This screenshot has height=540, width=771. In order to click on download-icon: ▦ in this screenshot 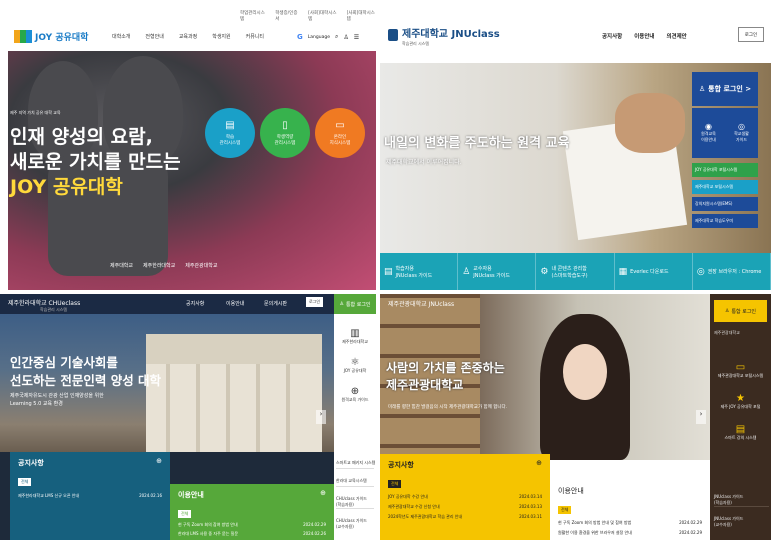, I will do `click(623, 271)`.